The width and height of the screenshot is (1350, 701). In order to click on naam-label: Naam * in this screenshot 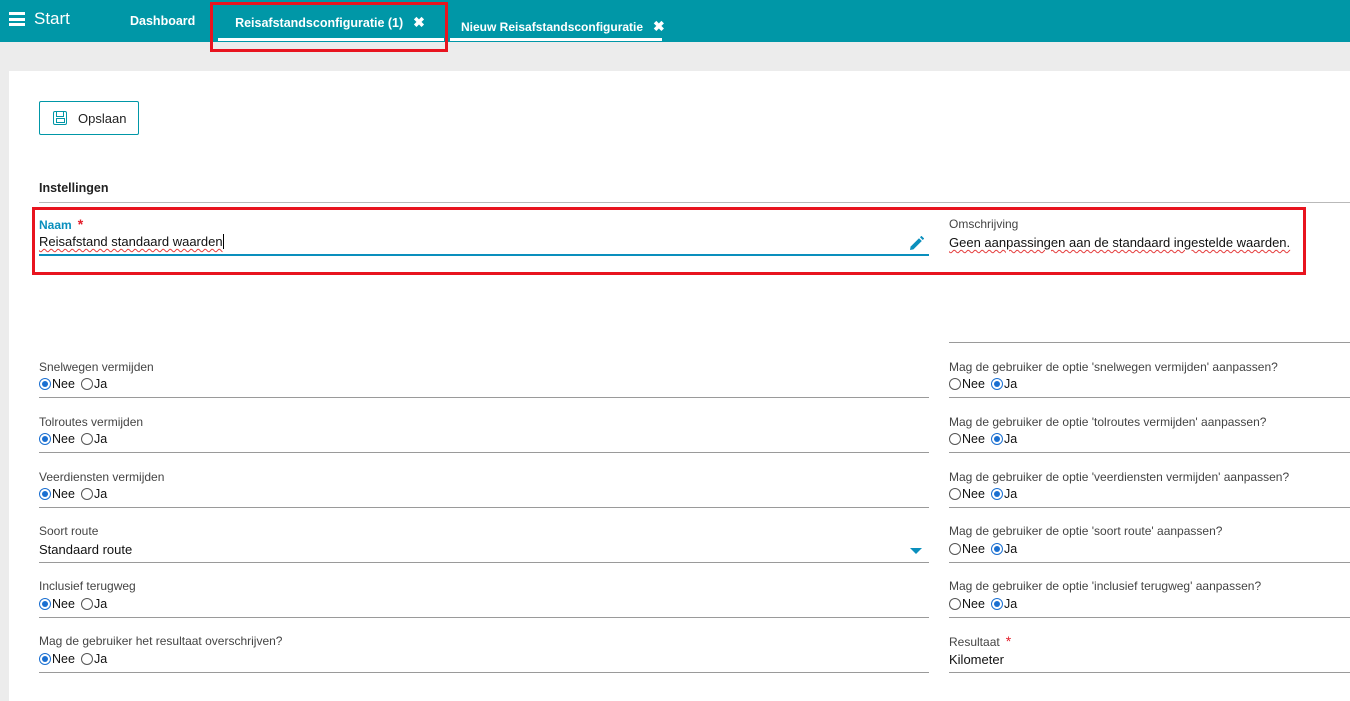, I will do `click(61, 224)`.